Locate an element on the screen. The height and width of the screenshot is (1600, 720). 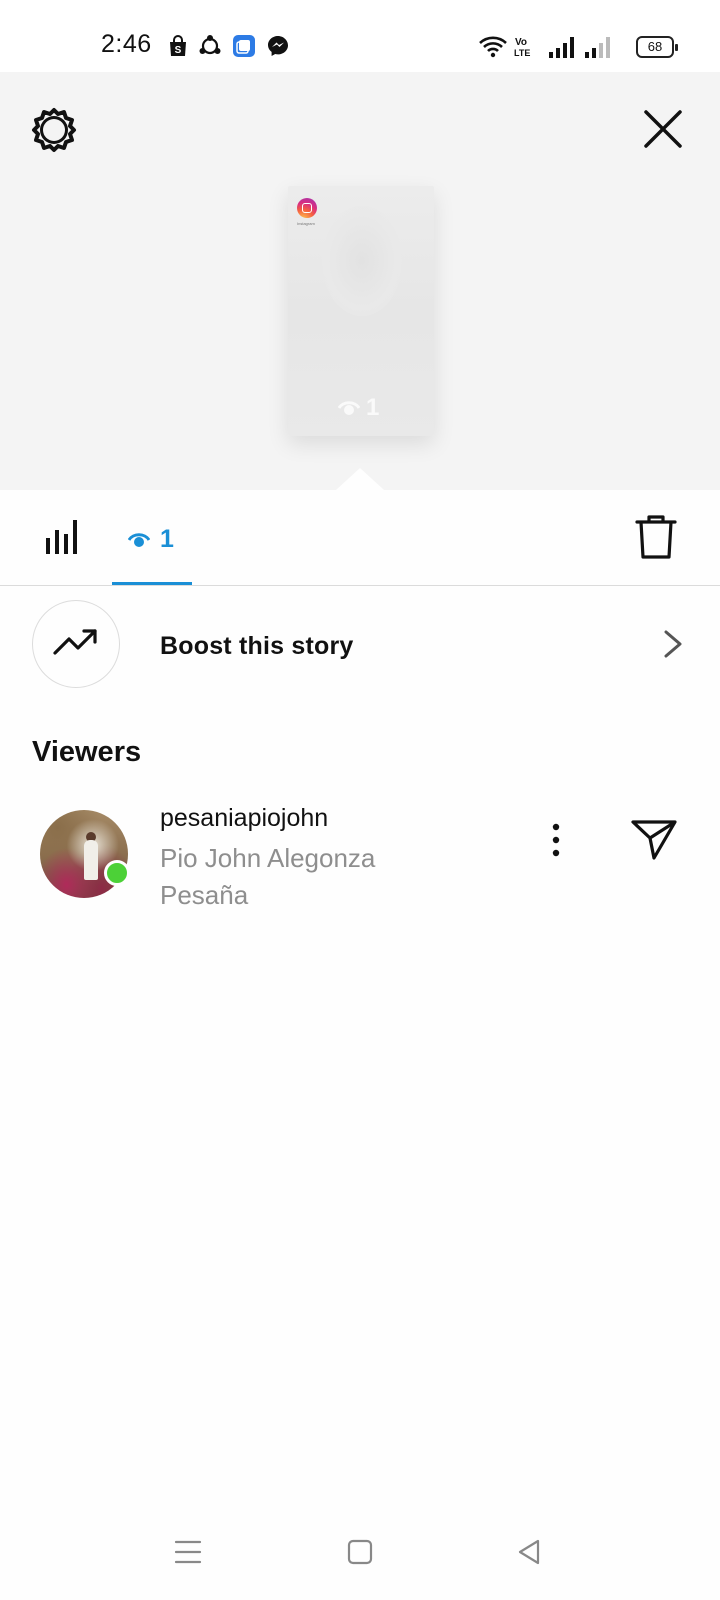
insights-bar-chart-icon is located at coordinates (62, 536).